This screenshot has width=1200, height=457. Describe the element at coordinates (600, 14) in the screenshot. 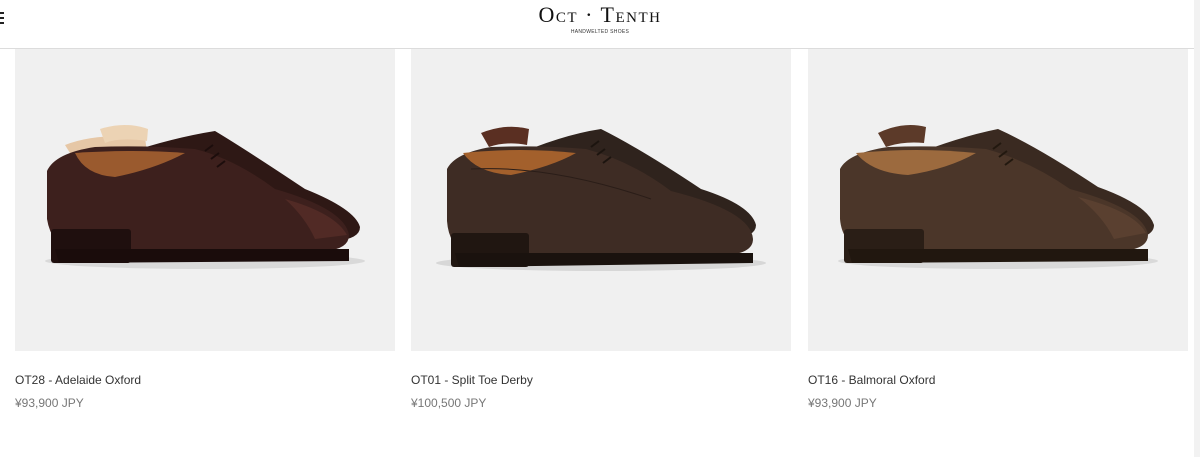

I see `logo-text: Oct · Tenth` at that location.